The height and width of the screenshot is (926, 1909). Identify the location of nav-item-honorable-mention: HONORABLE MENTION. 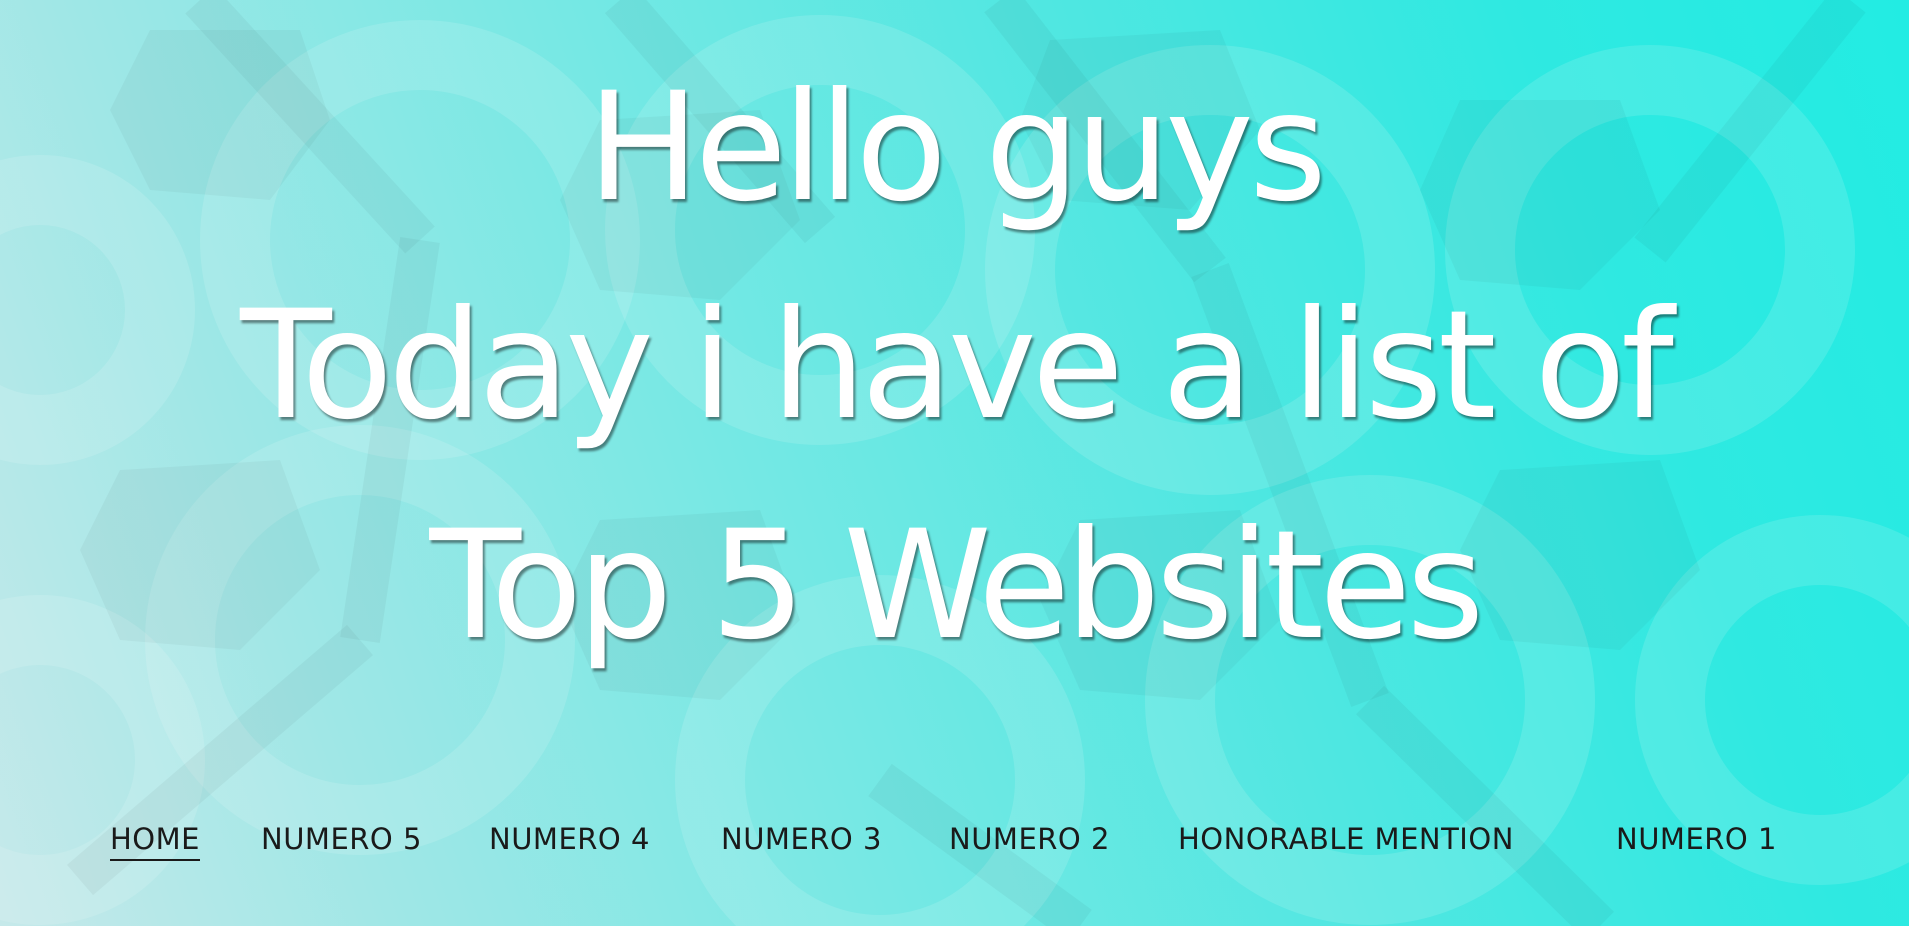
(1346, 839).